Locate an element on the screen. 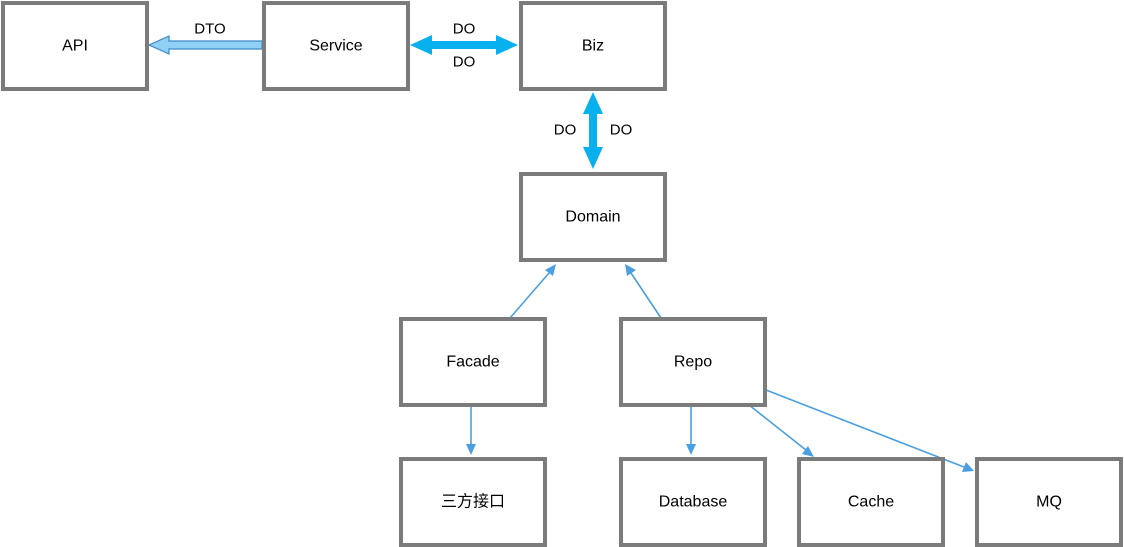  node-third-party-label: 三方接口 is located at coordinates (473, 502).